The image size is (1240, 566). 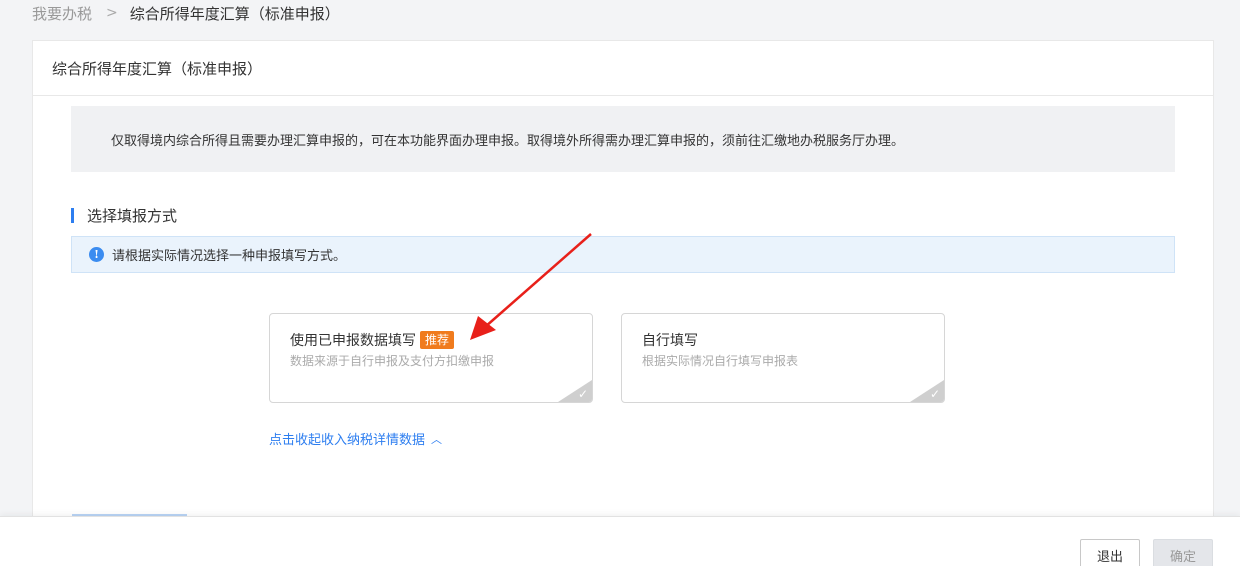 What do you see at coordinates (437, 340) in the screenshot?
I see `recommend-badge: 推荐` at bounding box center [437, 340].